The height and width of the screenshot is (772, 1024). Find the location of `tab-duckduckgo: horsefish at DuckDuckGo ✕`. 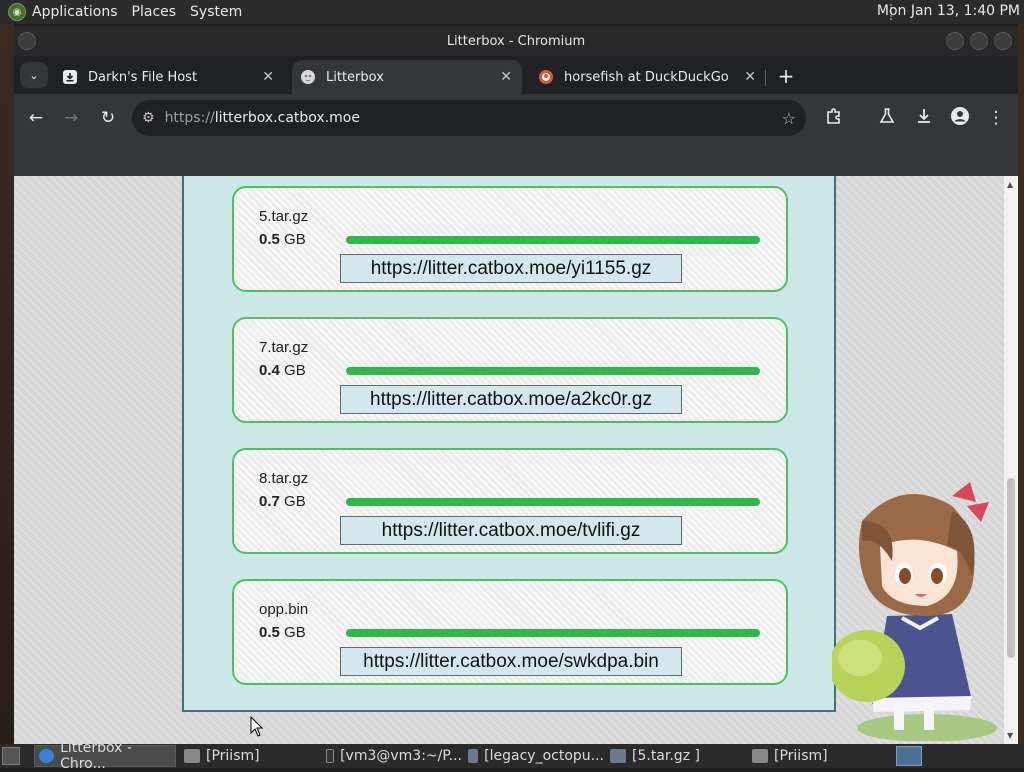

tab-duckduckgo: horsefish at DuckDuckGo ✕ is located at coordinates (648, 77).